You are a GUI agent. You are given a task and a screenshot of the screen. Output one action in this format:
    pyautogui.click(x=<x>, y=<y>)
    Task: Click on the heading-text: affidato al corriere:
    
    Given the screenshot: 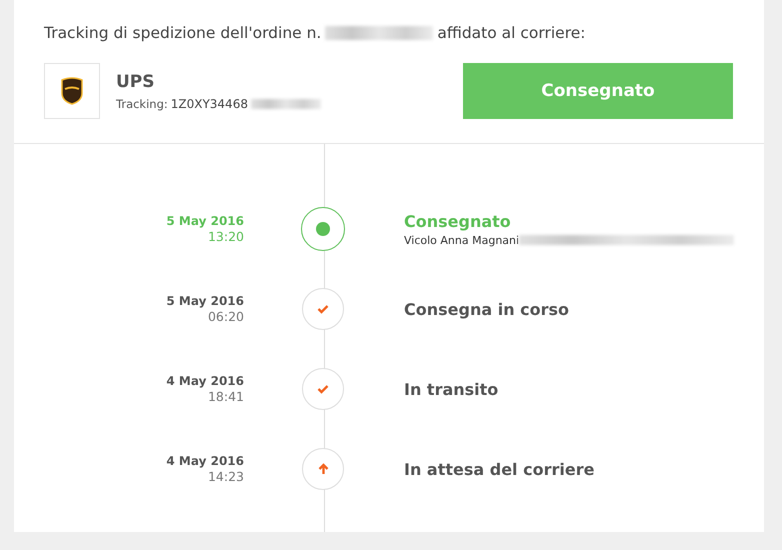 What is the action you would take?
    pyautogui.click(x=511, y=33)
    